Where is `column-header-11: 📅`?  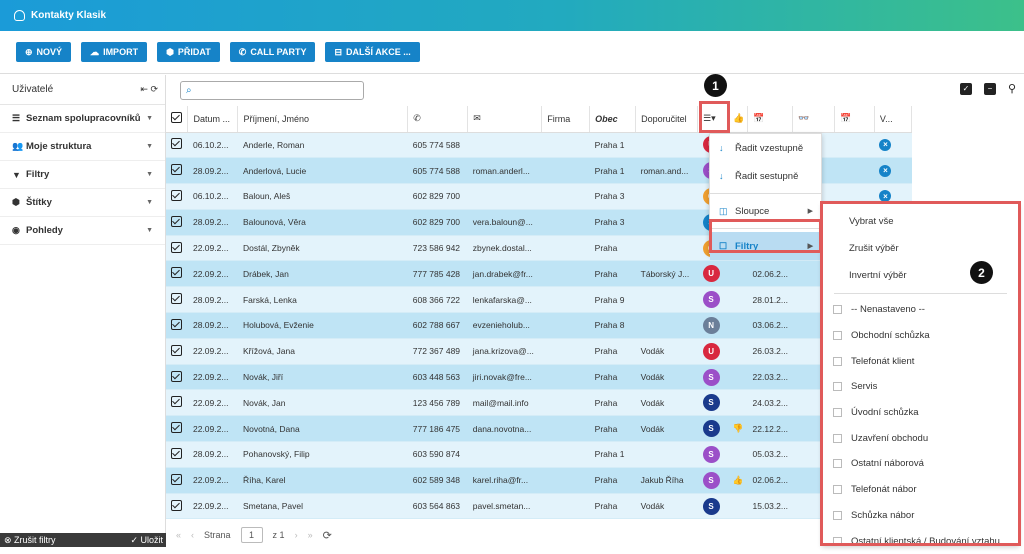
column-header-11: 📅 is located at coordinates (854, 119).